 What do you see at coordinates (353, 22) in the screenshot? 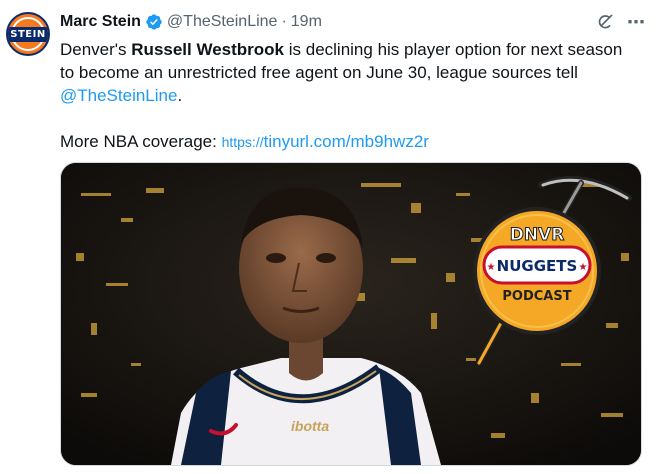
I see `tweet-header: Marc Stein @TheSteinLine · 19m ⋯` at bounding box center [353, 22].